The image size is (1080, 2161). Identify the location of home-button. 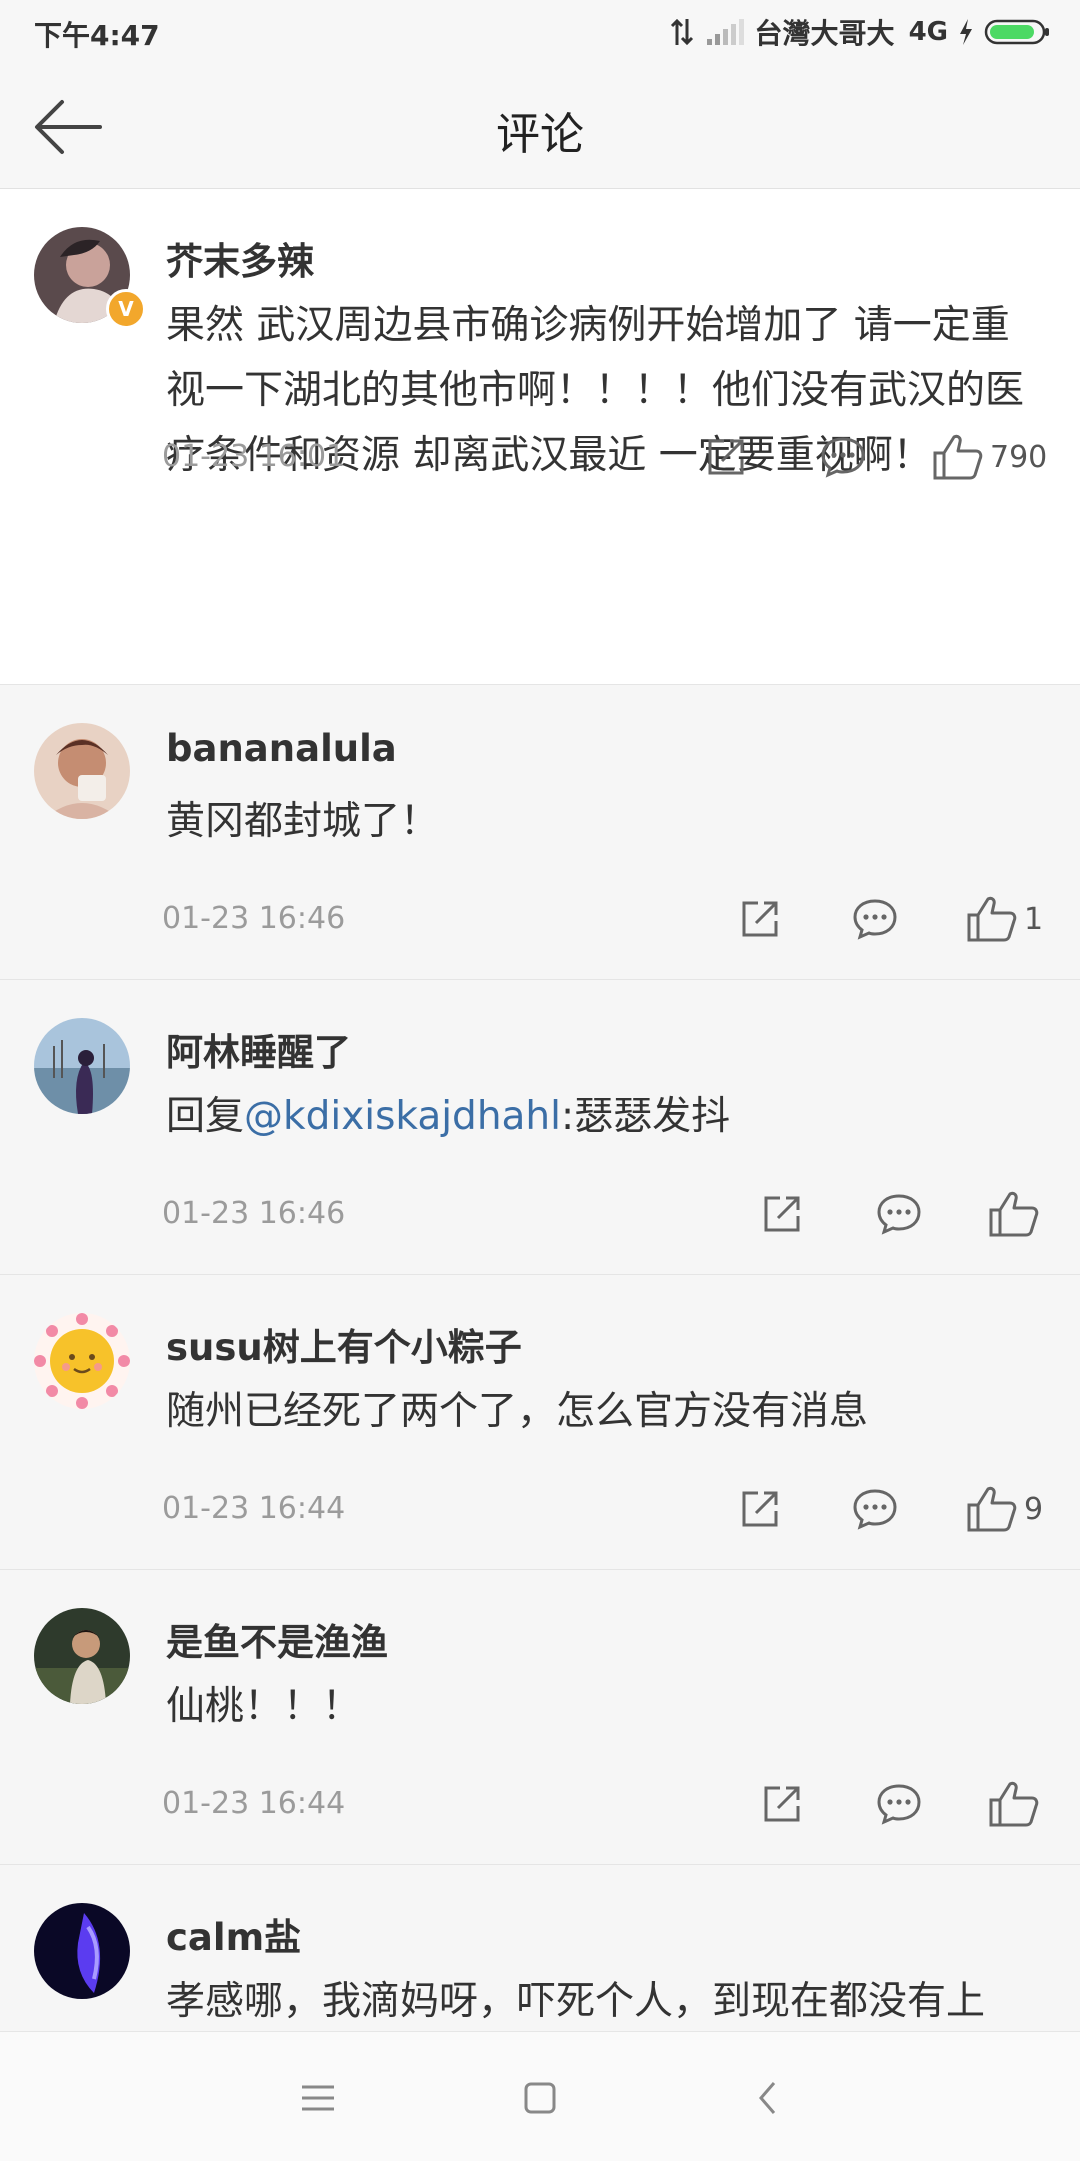
(540, 2098).